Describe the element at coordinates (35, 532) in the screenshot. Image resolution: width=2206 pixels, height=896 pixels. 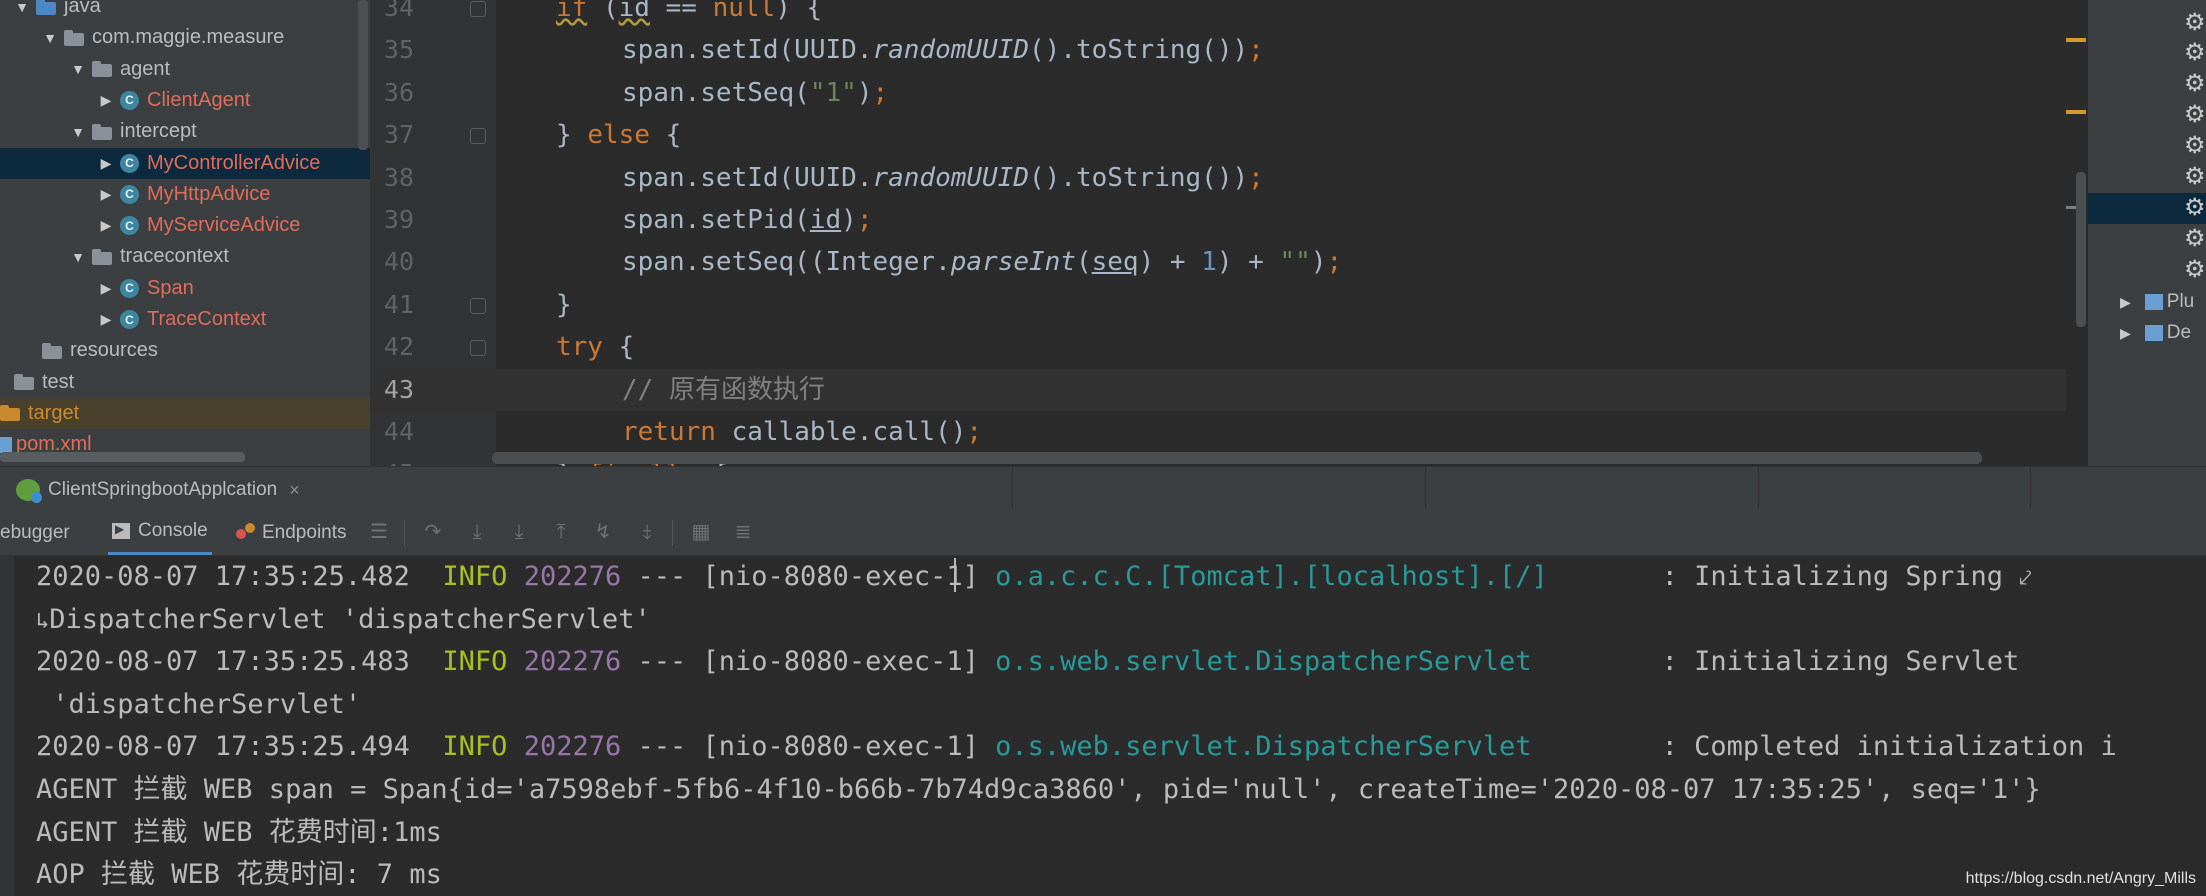
I see `tab-debugger: ebugger` at that location.